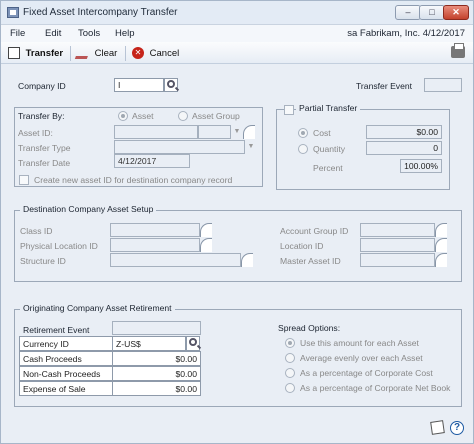 The height and width of the screenshot is (444, 474). Describe the element at coordinates (397, 260) in the screenshot. I see `master-asset-id-field` at that location.